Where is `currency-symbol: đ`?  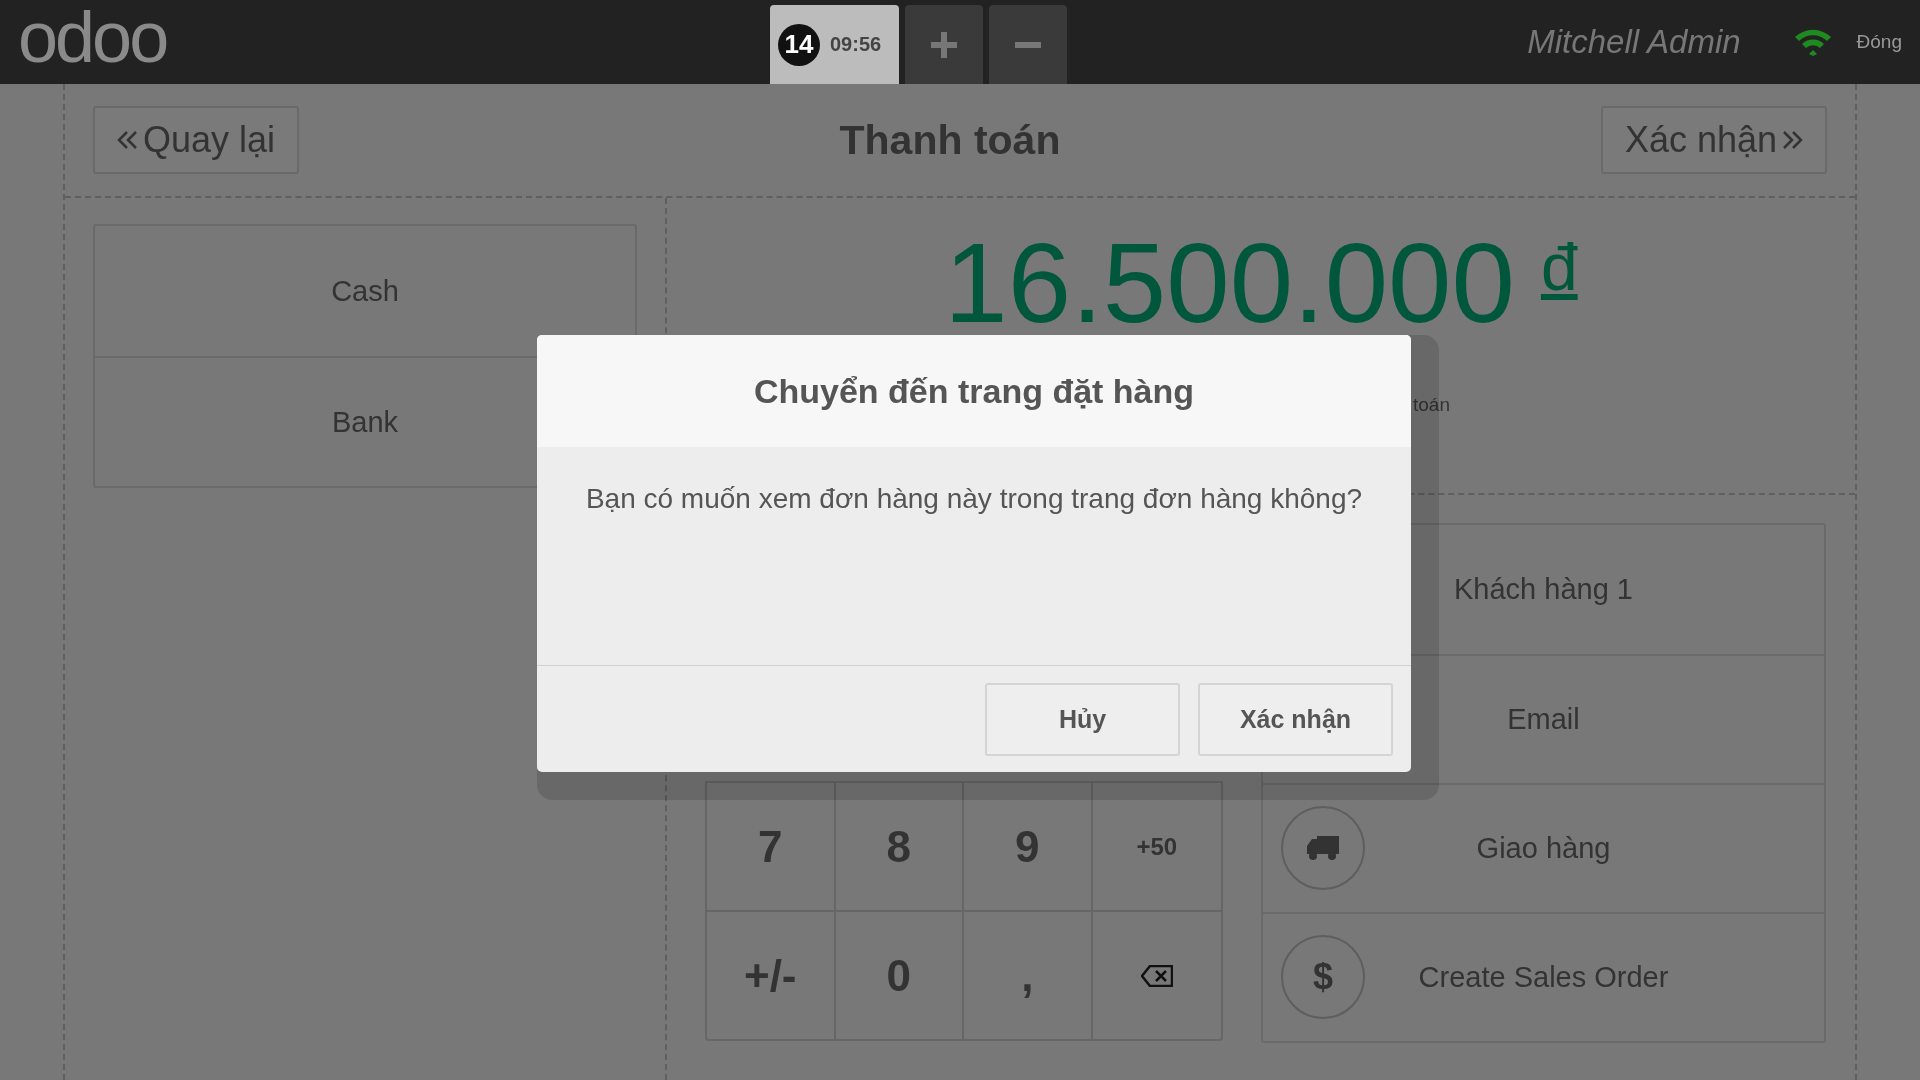
currency-symbol: đ is located at coordinates (1559, 267).